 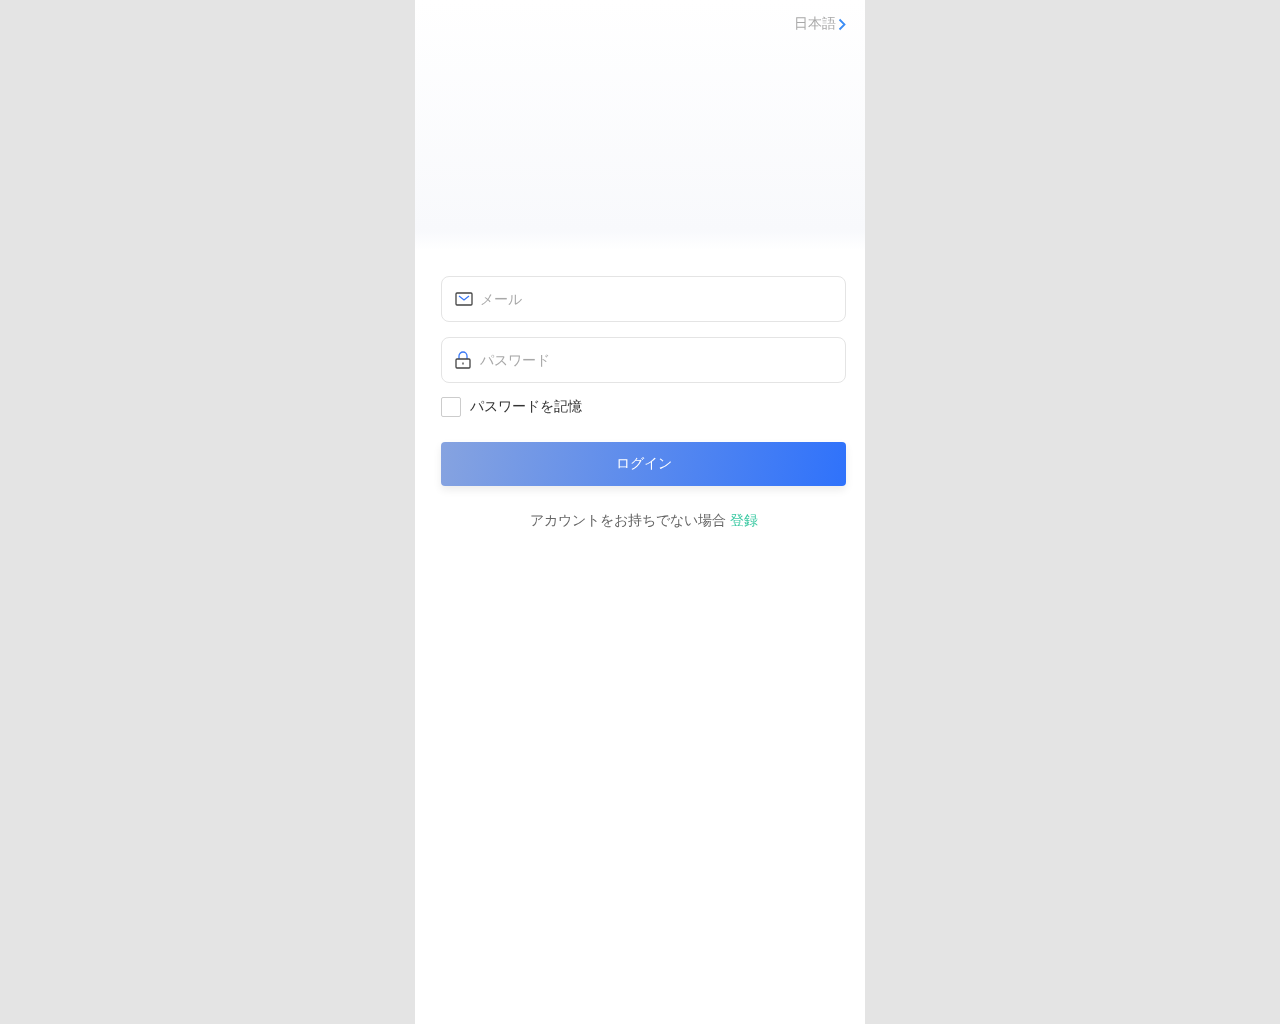 What do you see at coordinates (463, 360) in the screenshot?
I see `lock-icon` at bounding box center [463, 360].